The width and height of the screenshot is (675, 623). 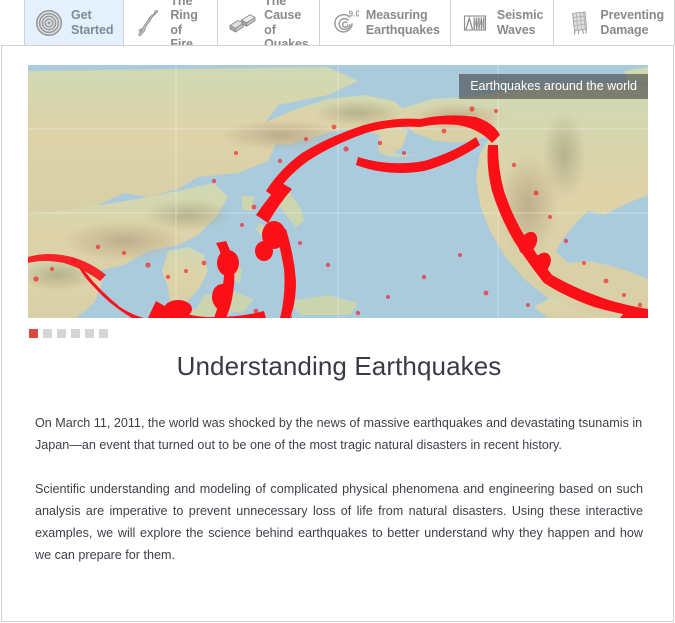 I want to click on slide-caption: Earthquakes around the world, so click(x=553, y=86).